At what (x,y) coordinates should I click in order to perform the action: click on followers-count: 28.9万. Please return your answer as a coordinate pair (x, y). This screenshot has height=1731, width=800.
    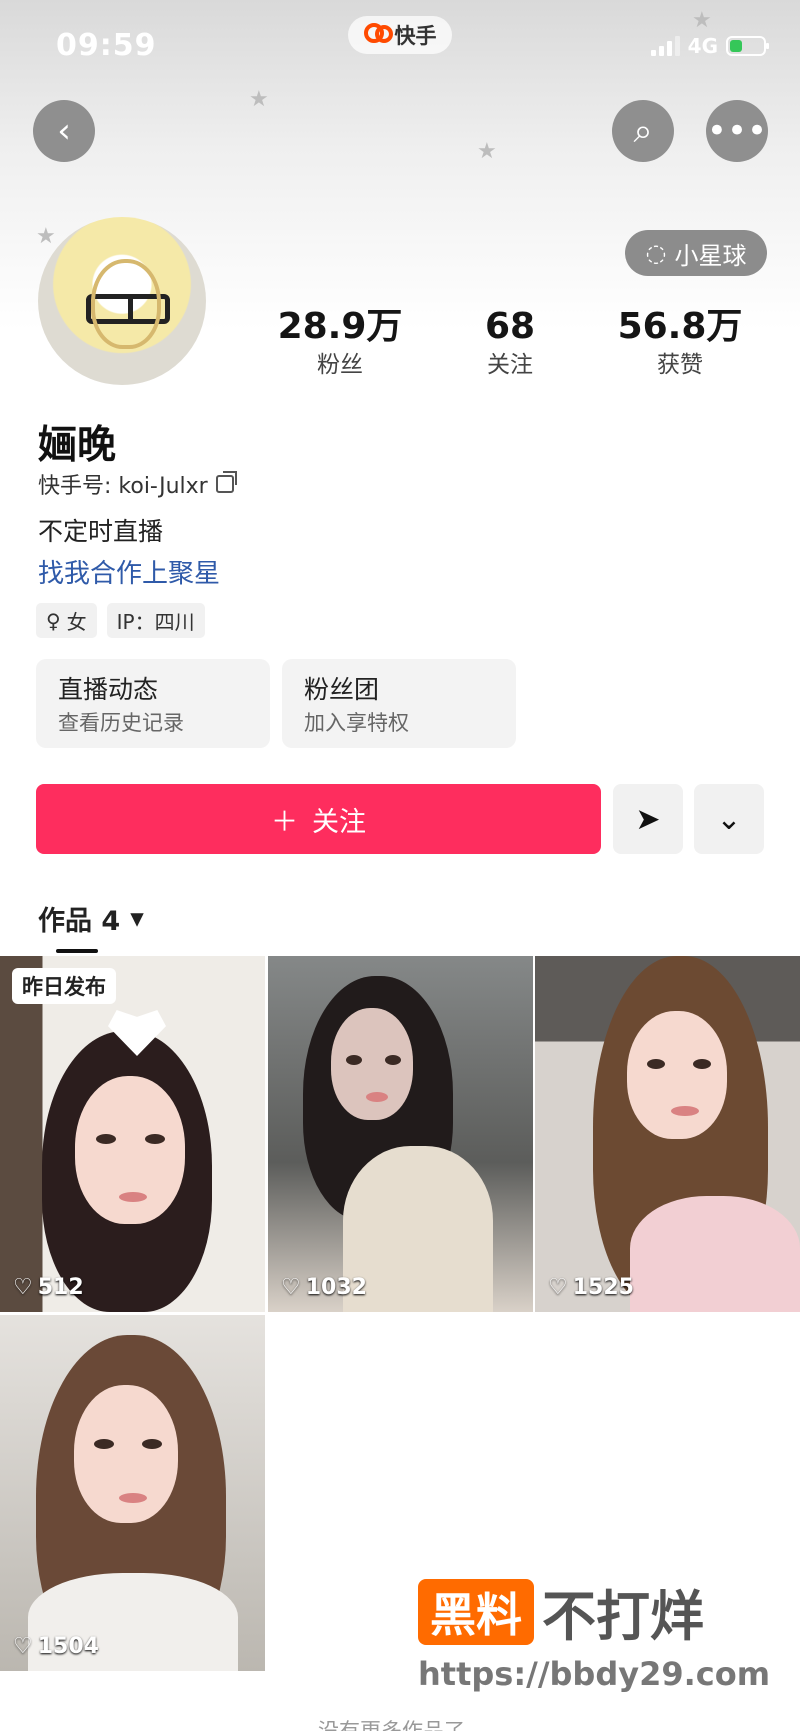
    Looking at the image, I should click on (340, 326).